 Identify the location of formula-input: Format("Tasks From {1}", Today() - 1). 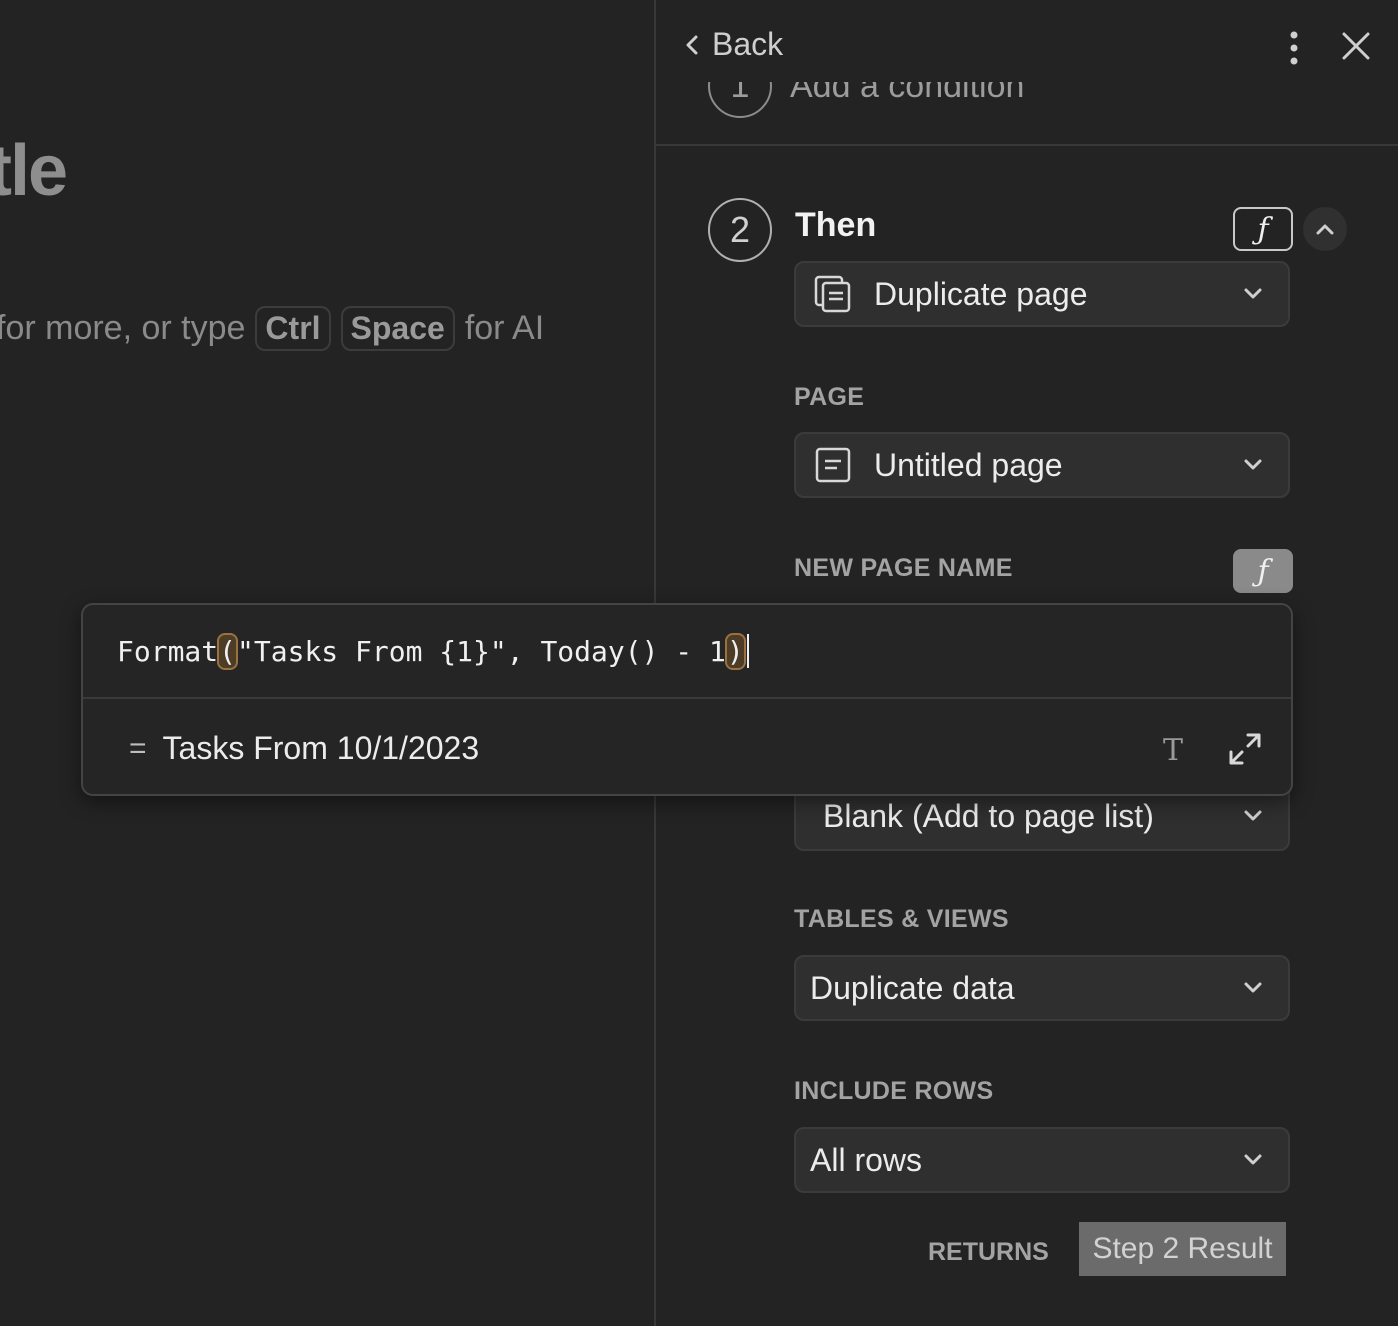
(687, 652).